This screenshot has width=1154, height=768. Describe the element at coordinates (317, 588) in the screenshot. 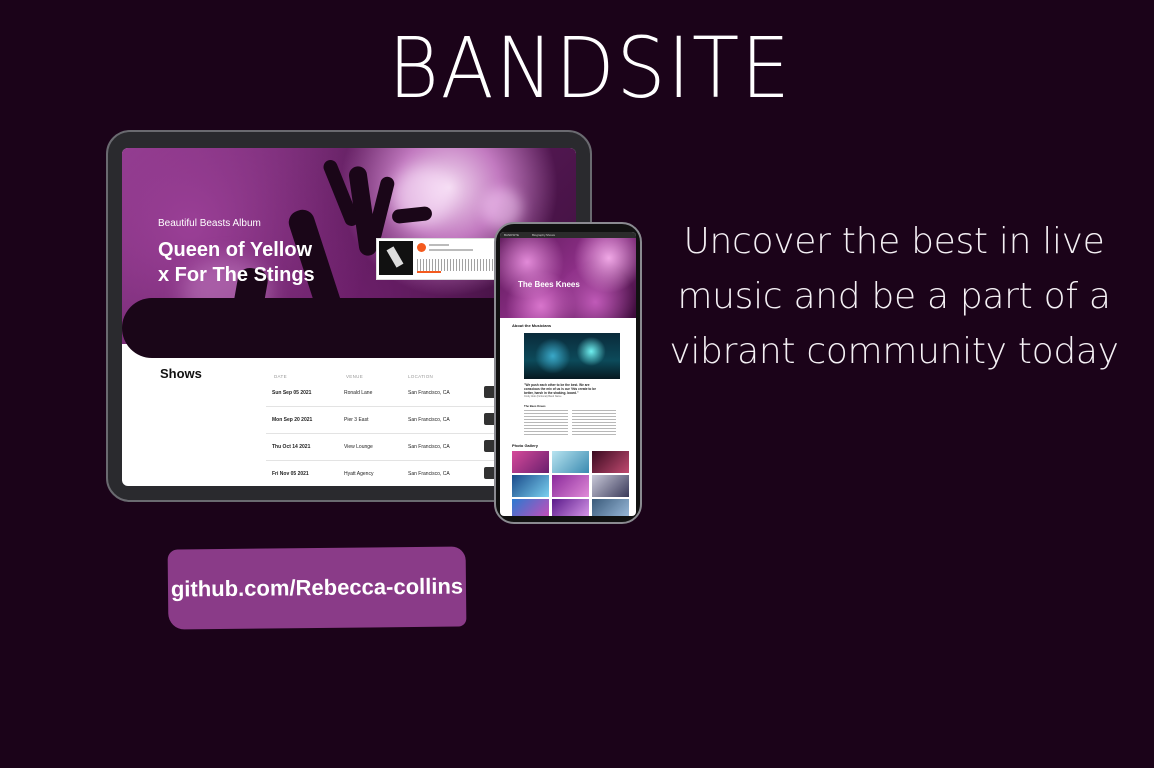

I see `github-link: github.com/Rebecca-collins` at that location.